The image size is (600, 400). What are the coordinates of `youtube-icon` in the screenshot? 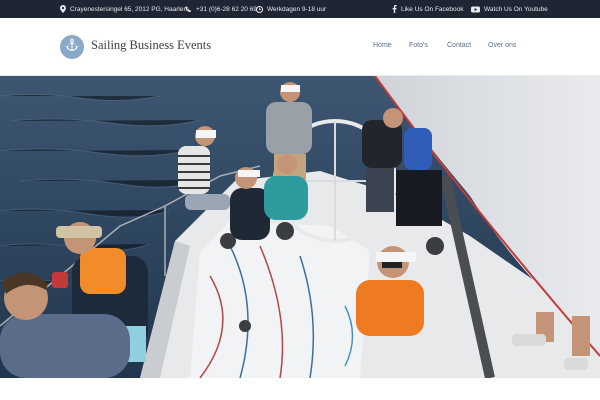 It's located at (475, 9).